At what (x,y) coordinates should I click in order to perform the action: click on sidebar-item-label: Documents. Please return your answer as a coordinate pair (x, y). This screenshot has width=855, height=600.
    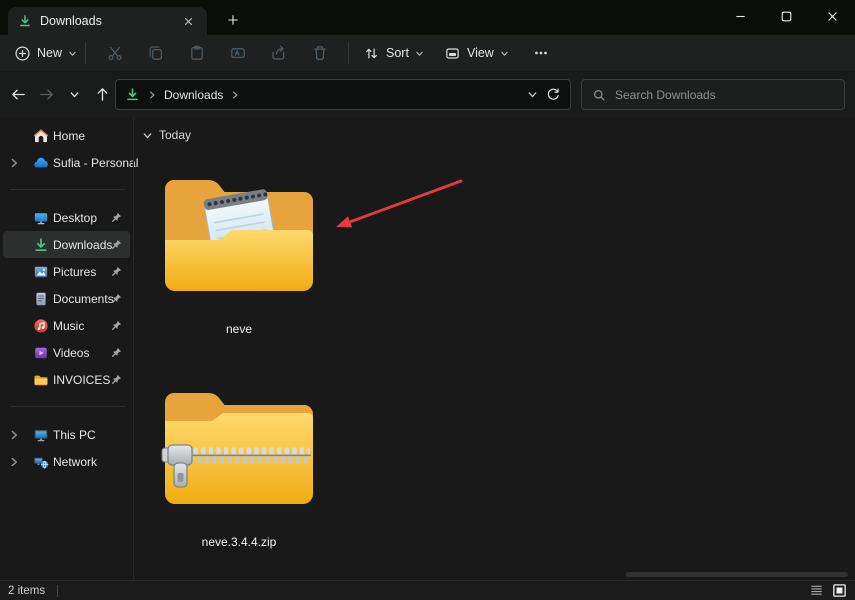
    Looking at the image, I should click on (83, 298).